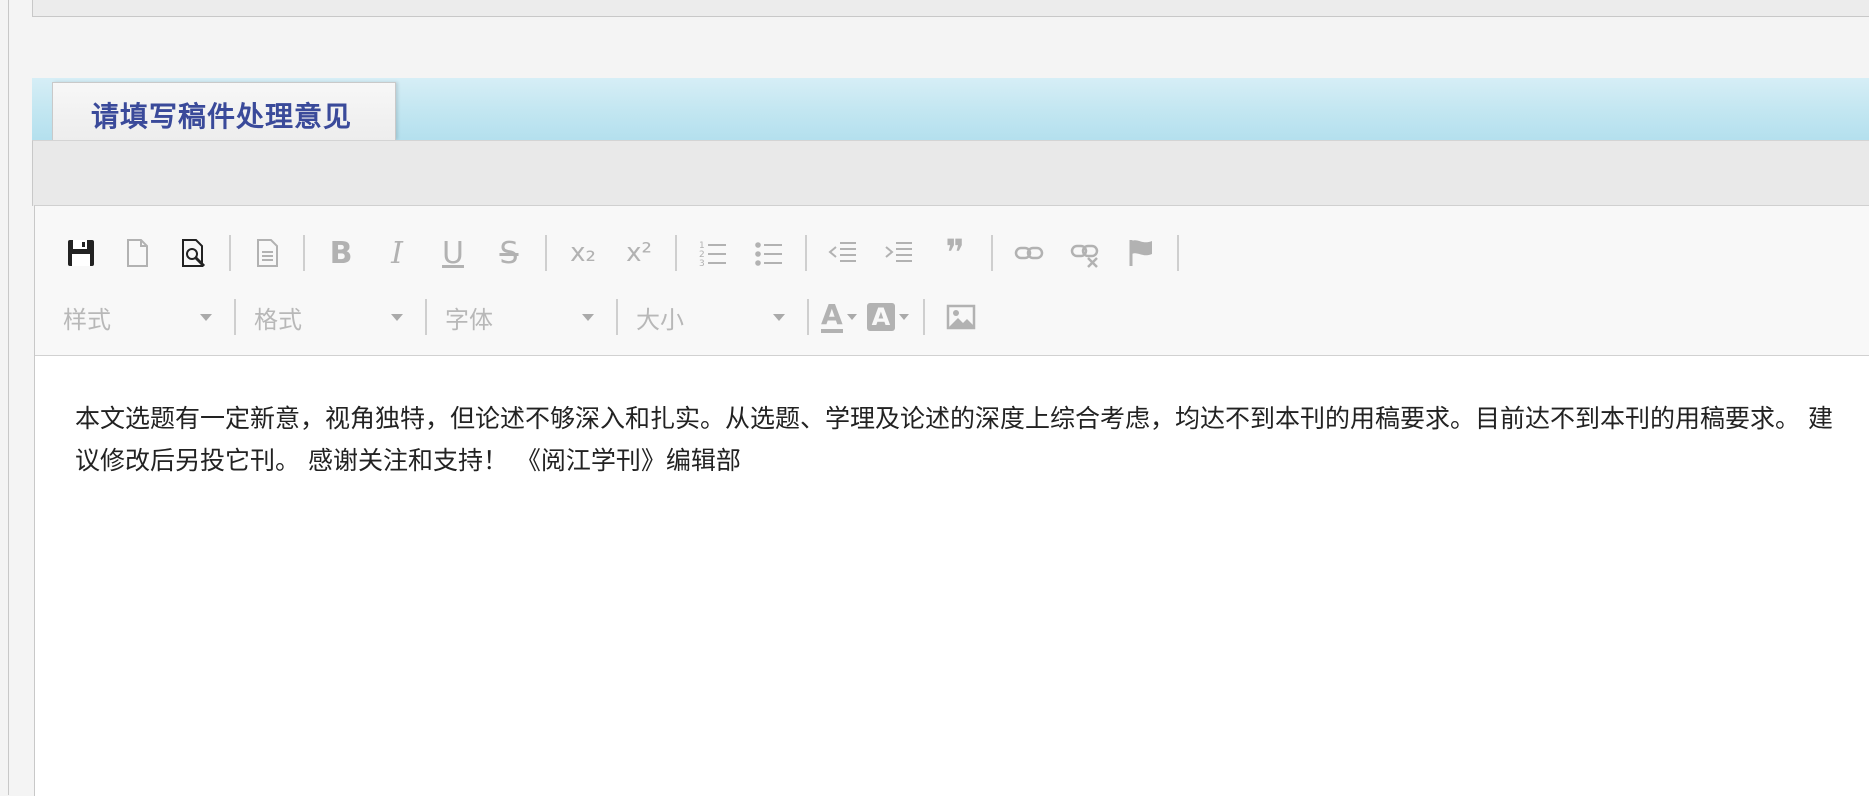 This screenshot has width=1869, height=796. Describe the element at coordinates (702, 264) in the screenshot. I see `svg-text: 3` at that location.